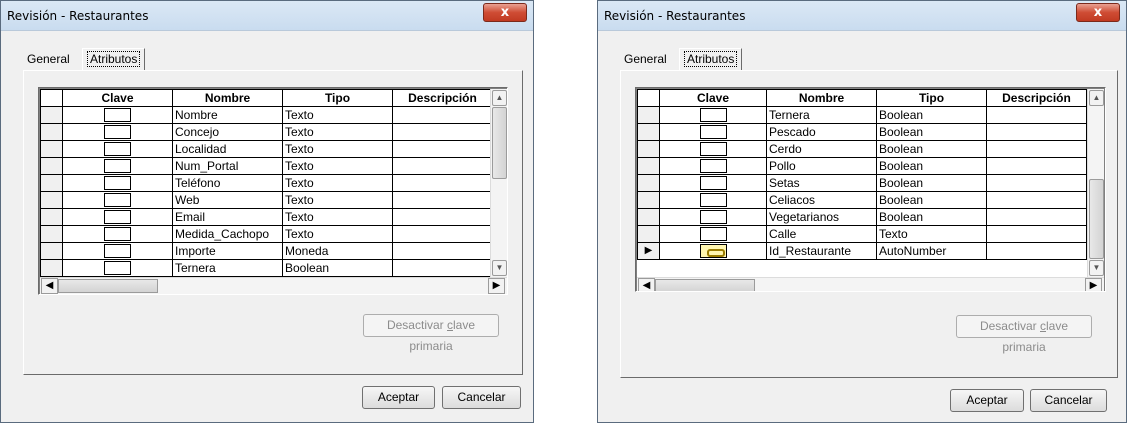 Image resolution: width=1127 pixels, height=423 pixels. What do you see at coordinates (227, 149) in the screenshot?
I see `nombre-cell: Localidad` at bounding box center [227, 149].